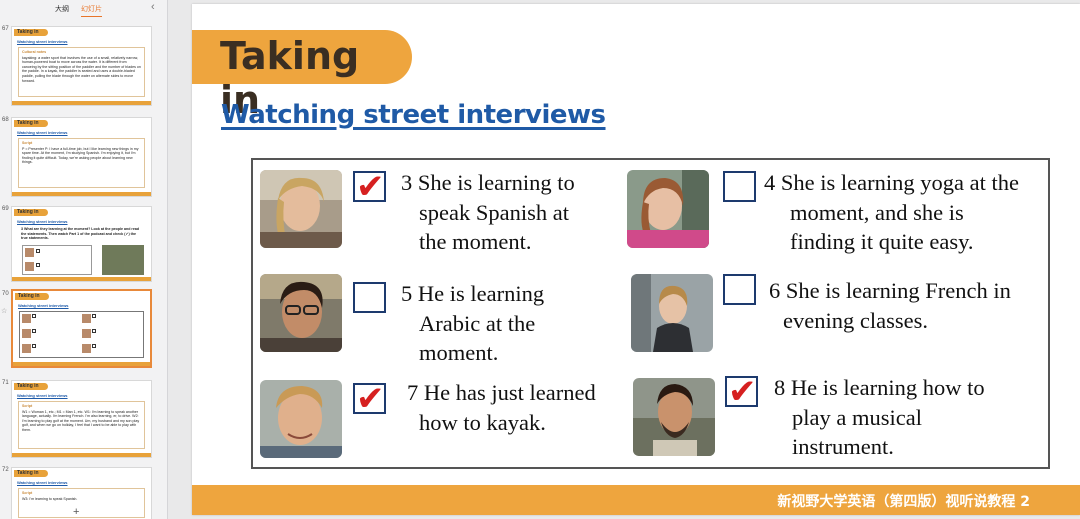  What do you see at coordinates (153, 7) in the screenshot?
I see `collapse-panel-icon: ‹` at bounding box center [153, 7].